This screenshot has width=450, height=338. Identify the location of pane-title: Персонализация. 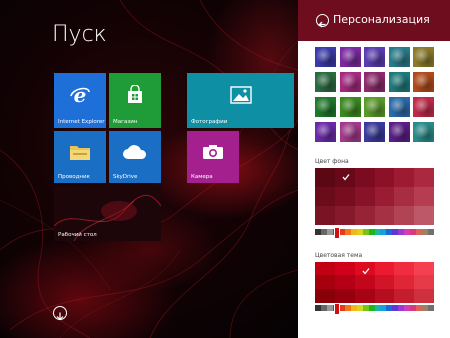
(381, 19).